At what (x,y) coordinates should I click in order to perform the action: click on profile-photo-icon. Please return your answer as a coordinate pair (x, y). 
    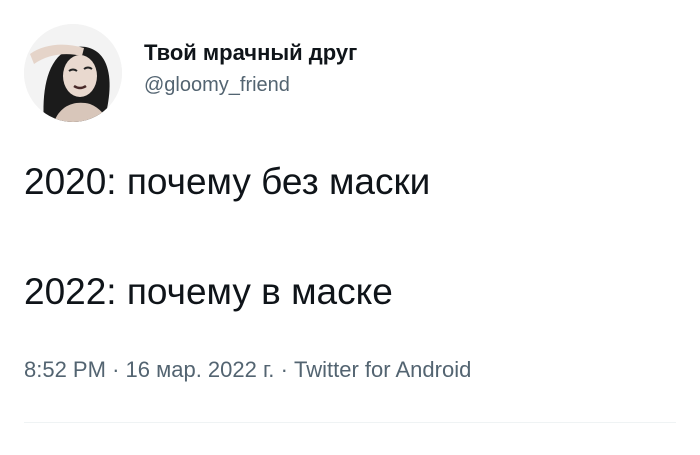
    Looking at the image, I should click on (73, 73).